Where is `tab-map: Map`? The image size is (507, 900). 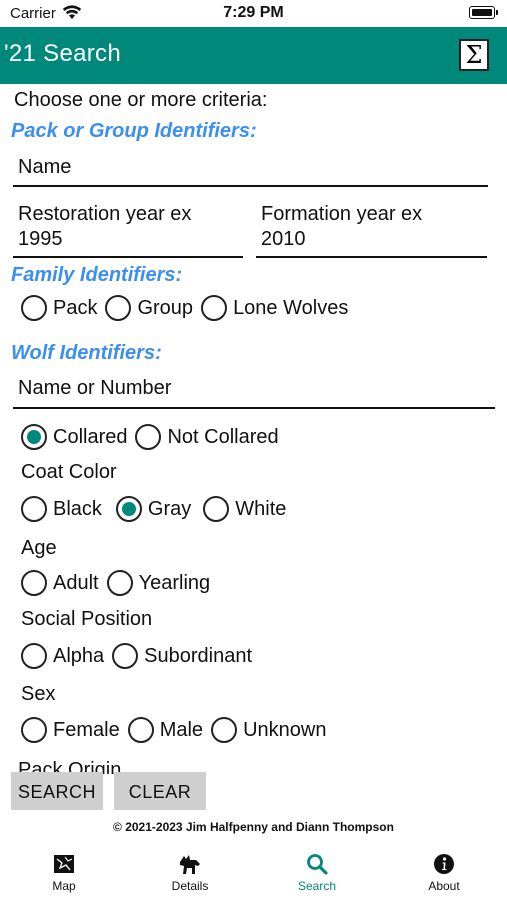 tab-map: Map is located at coordinates (64, 869).